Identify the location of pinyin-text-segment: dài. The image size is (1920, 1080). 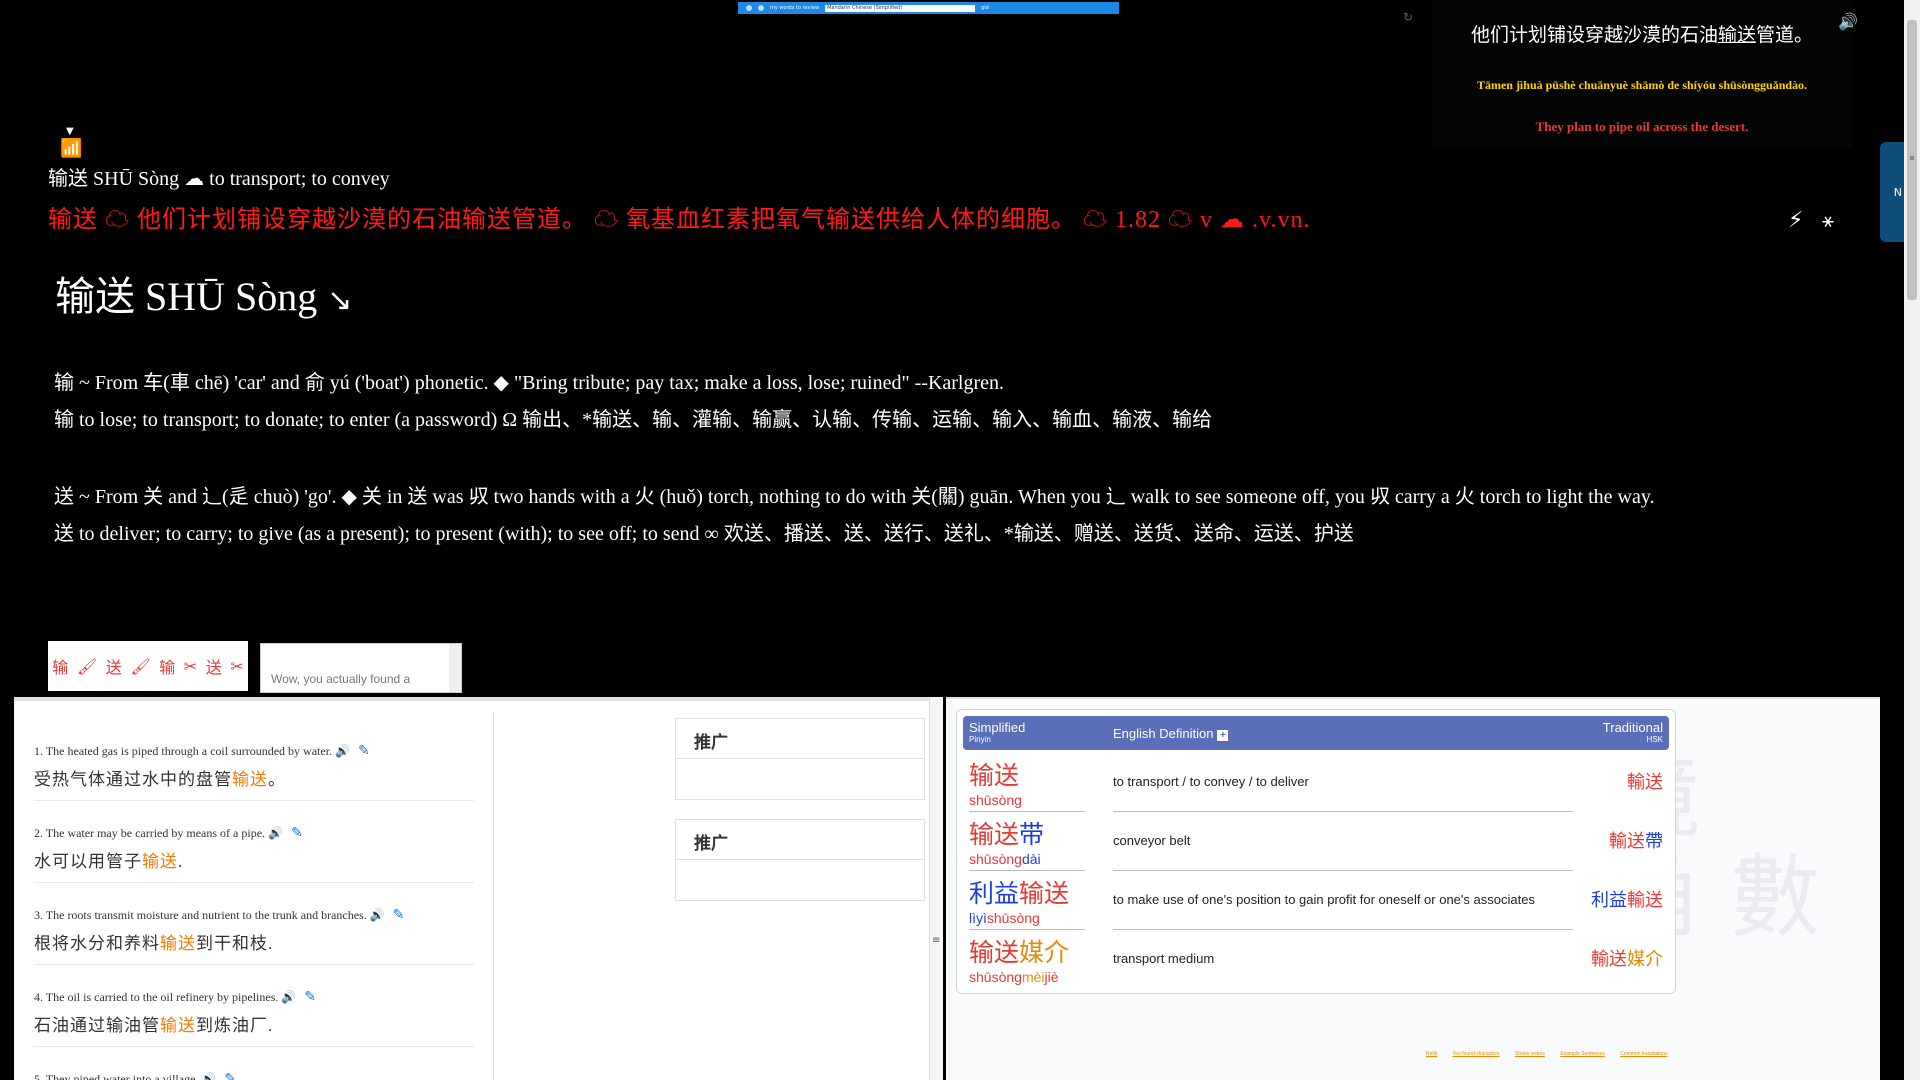
(1031, 859).